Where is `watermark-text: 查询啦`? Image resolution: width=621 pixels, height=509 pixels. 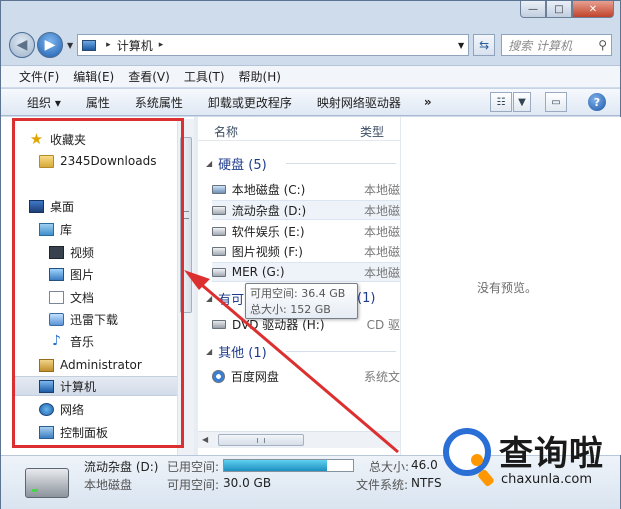
watermark-text: 查询啦 is located at coordinates (551, 454).